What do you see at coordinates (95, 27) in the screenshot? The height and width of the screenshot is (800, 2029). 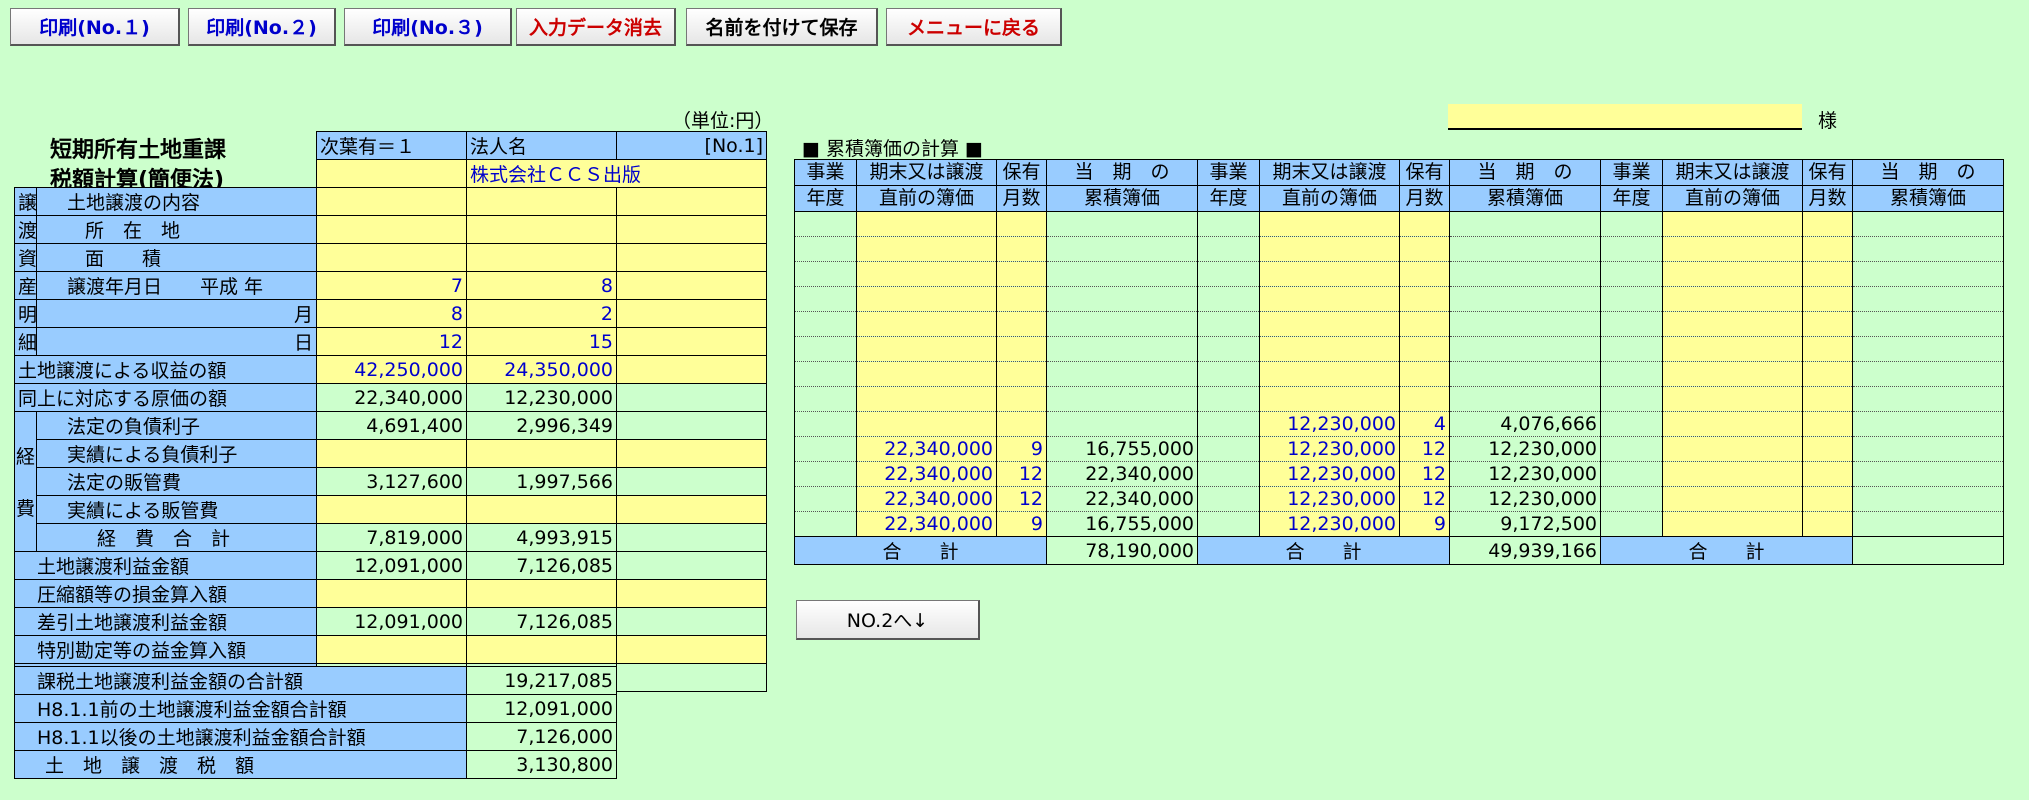 I see `print-no1-button: 印刷(No.１)` at bounding box center [95, 27].